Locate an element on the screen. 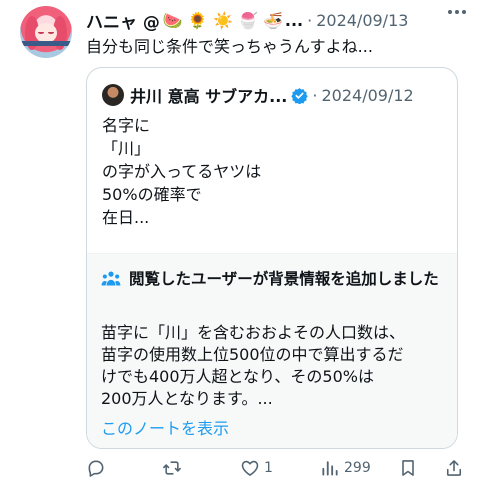 Image resolution: width=480 pixels, height=486 pixels. repost-icon is located at coordinates (172, 468).